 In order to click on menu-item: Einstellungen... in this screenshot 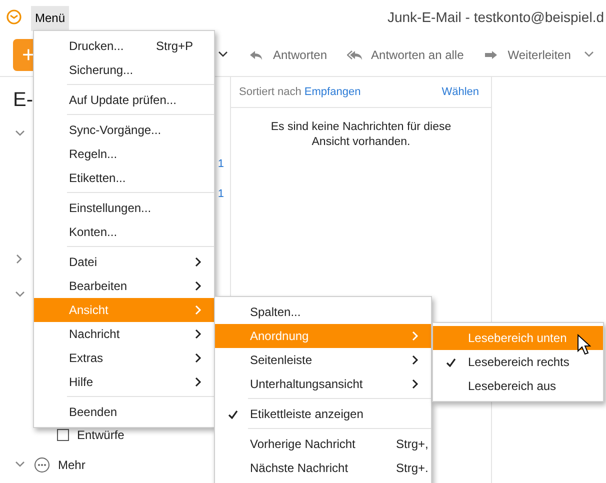, I will do `click(124, 208)`.